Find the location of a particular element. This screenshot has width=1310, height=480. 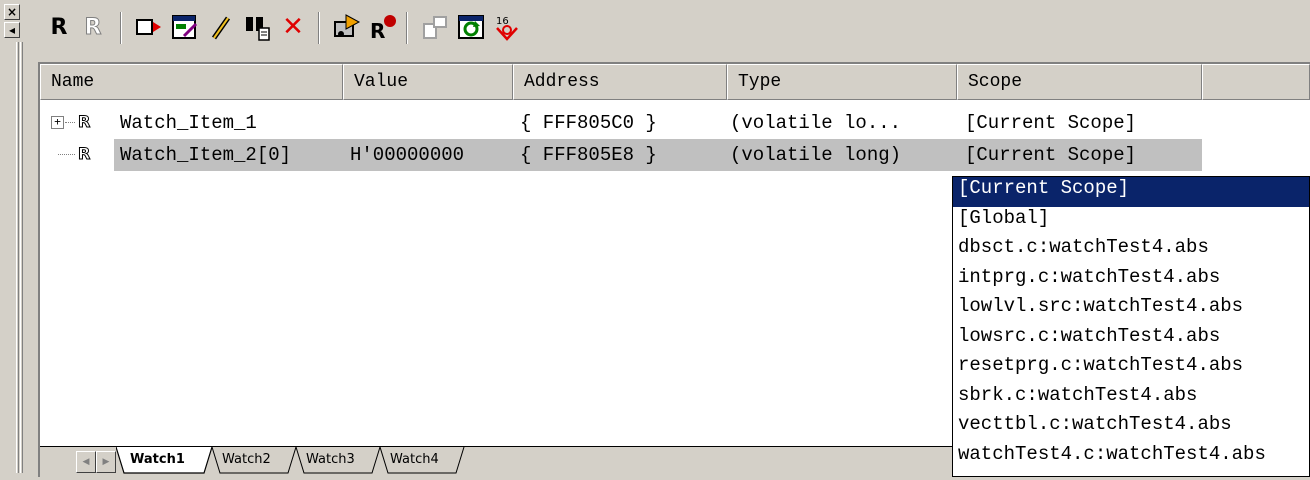

cell-name: Watch_Item_2[0] is located at coordinates (206, 155).